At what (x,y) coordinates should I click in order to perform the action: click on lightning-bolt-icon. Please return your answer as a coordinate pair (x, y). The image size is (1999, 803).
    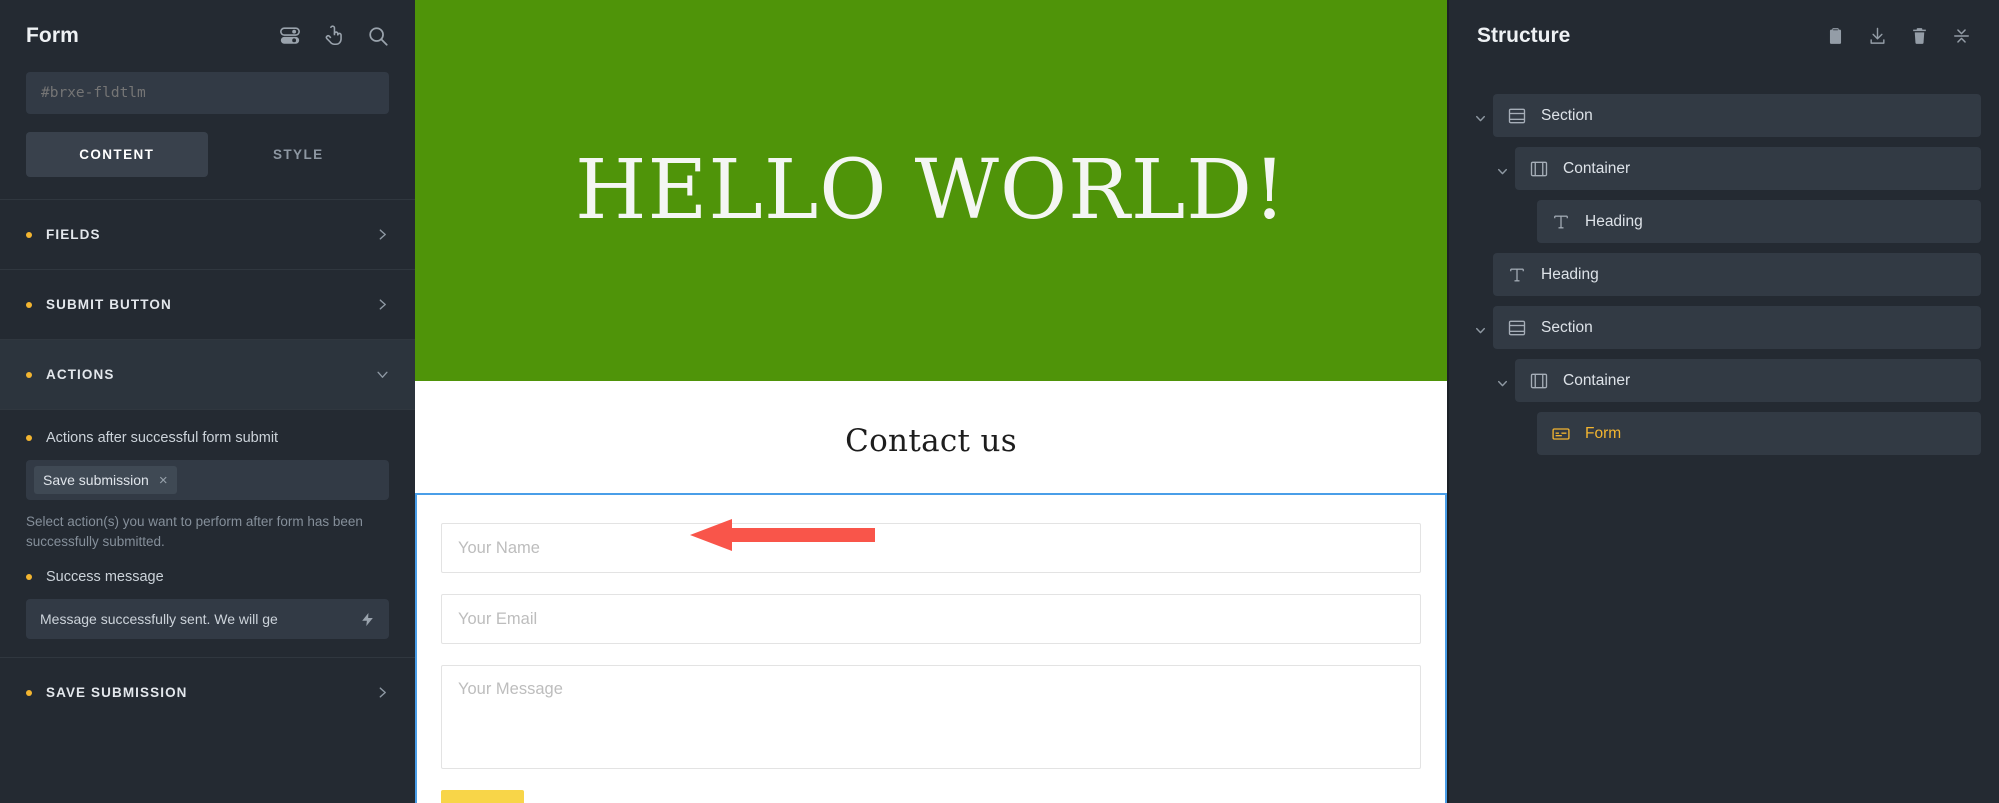
    Looking at the image, I should click on (367, 619).